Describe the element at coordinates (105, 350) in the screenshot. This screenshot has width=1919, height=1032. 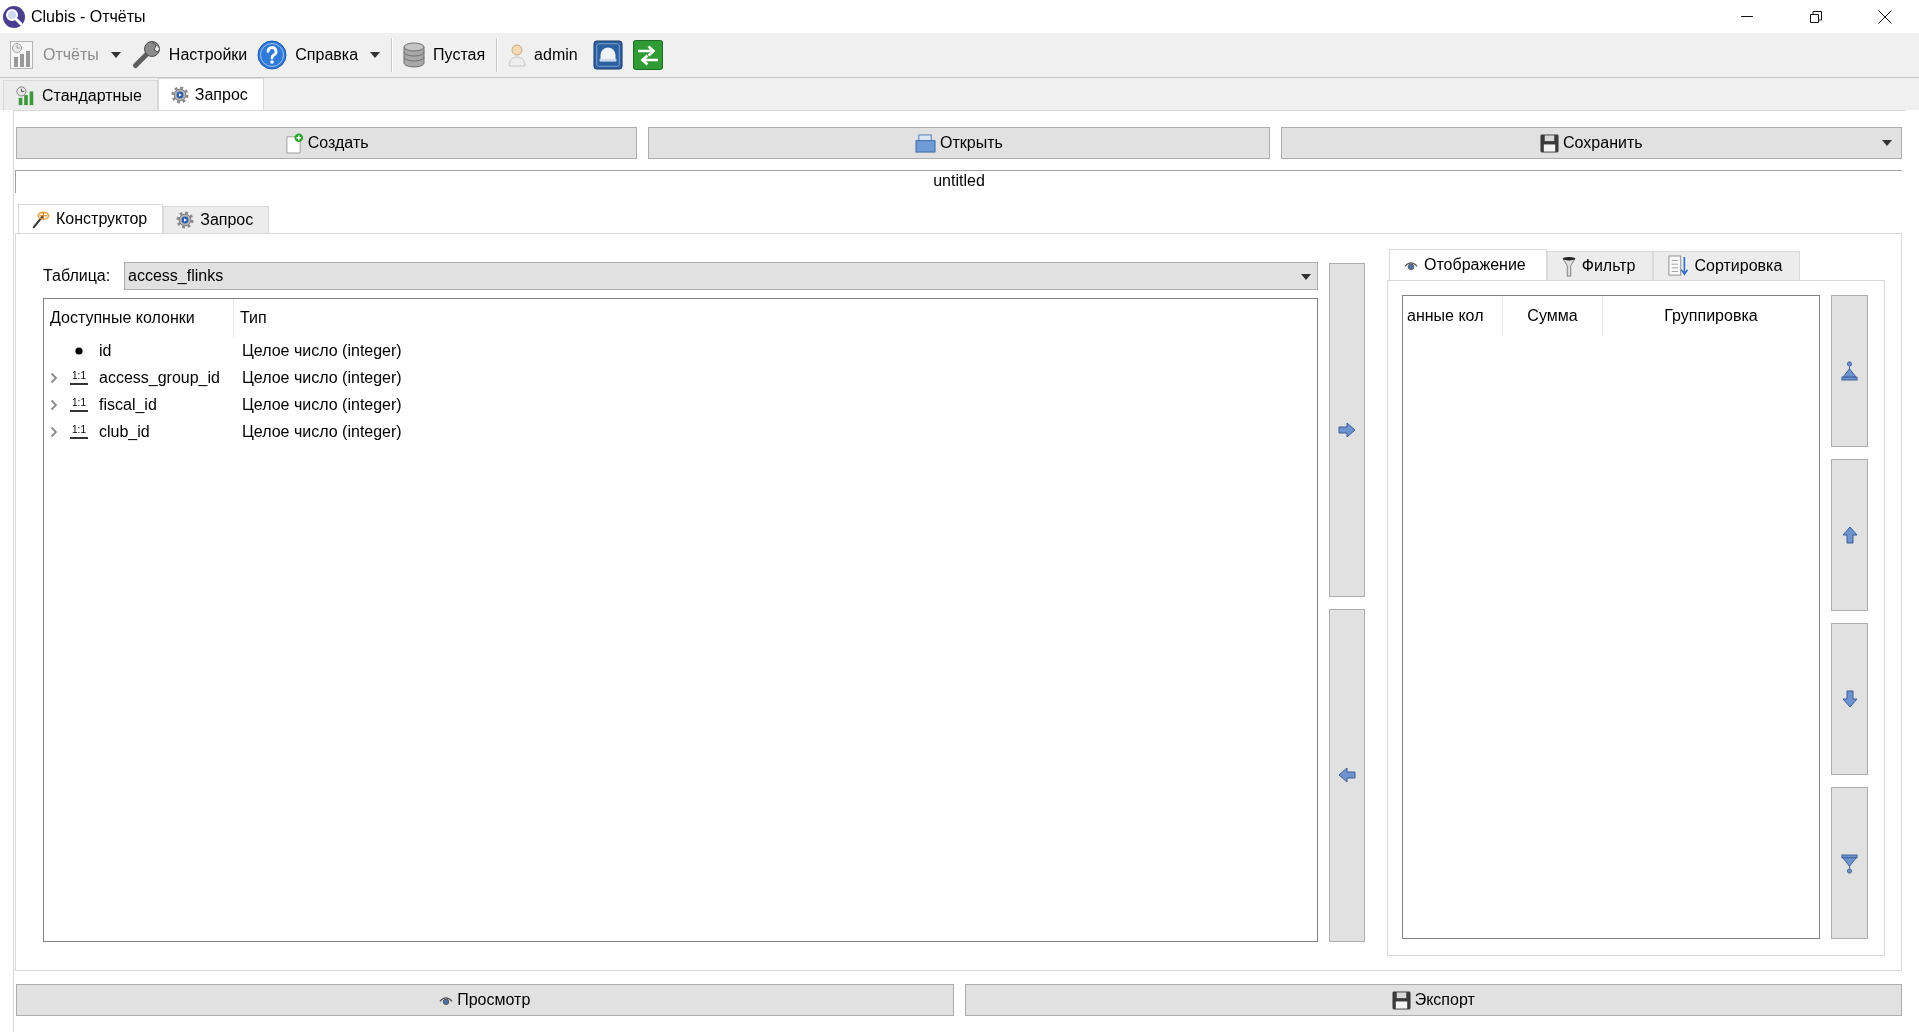
I see `tree-item-label: id` at that location.